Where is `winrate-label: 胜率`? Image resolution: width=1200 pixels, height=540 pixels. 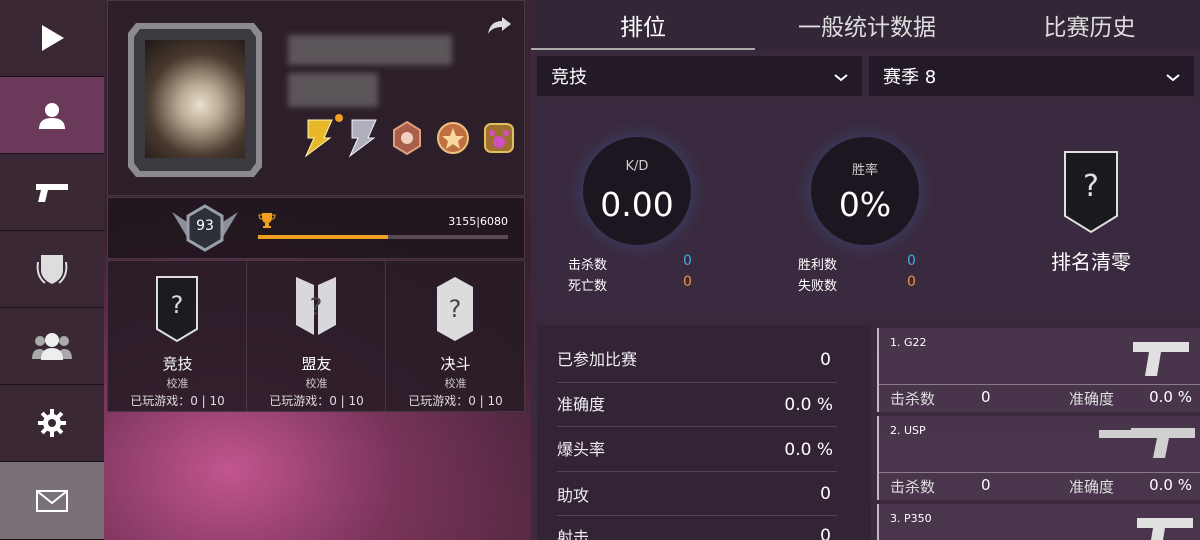 winrate-label: 胜率 is located at coordinates (864, 170).